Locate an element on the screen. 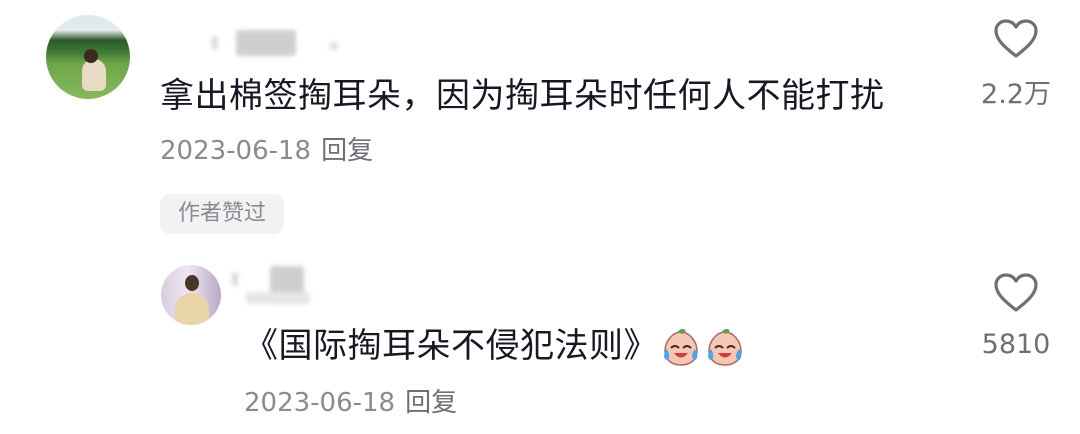 Image resolution: width=1080 pixels, height=434 pixels. comment-text: 拿出棉签掏耳朵，因为掏耳朵时任何人不能打扰 is located at coordinates (522, 96).